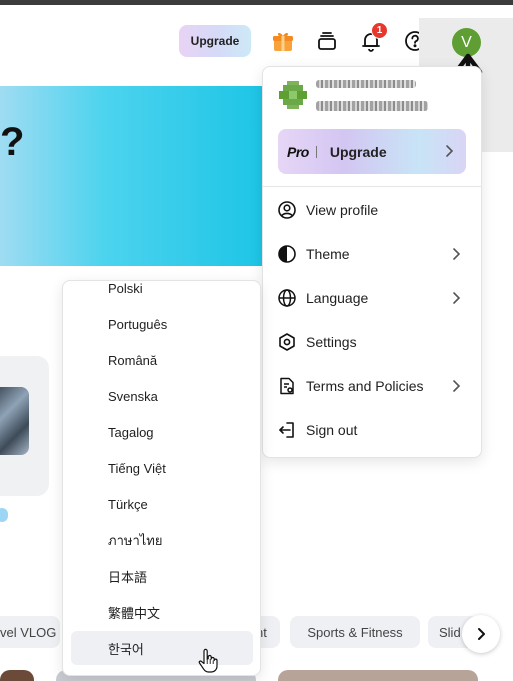 This screenshot has height=681, width=513. I want to click on menu-divider, so click(372, 186).